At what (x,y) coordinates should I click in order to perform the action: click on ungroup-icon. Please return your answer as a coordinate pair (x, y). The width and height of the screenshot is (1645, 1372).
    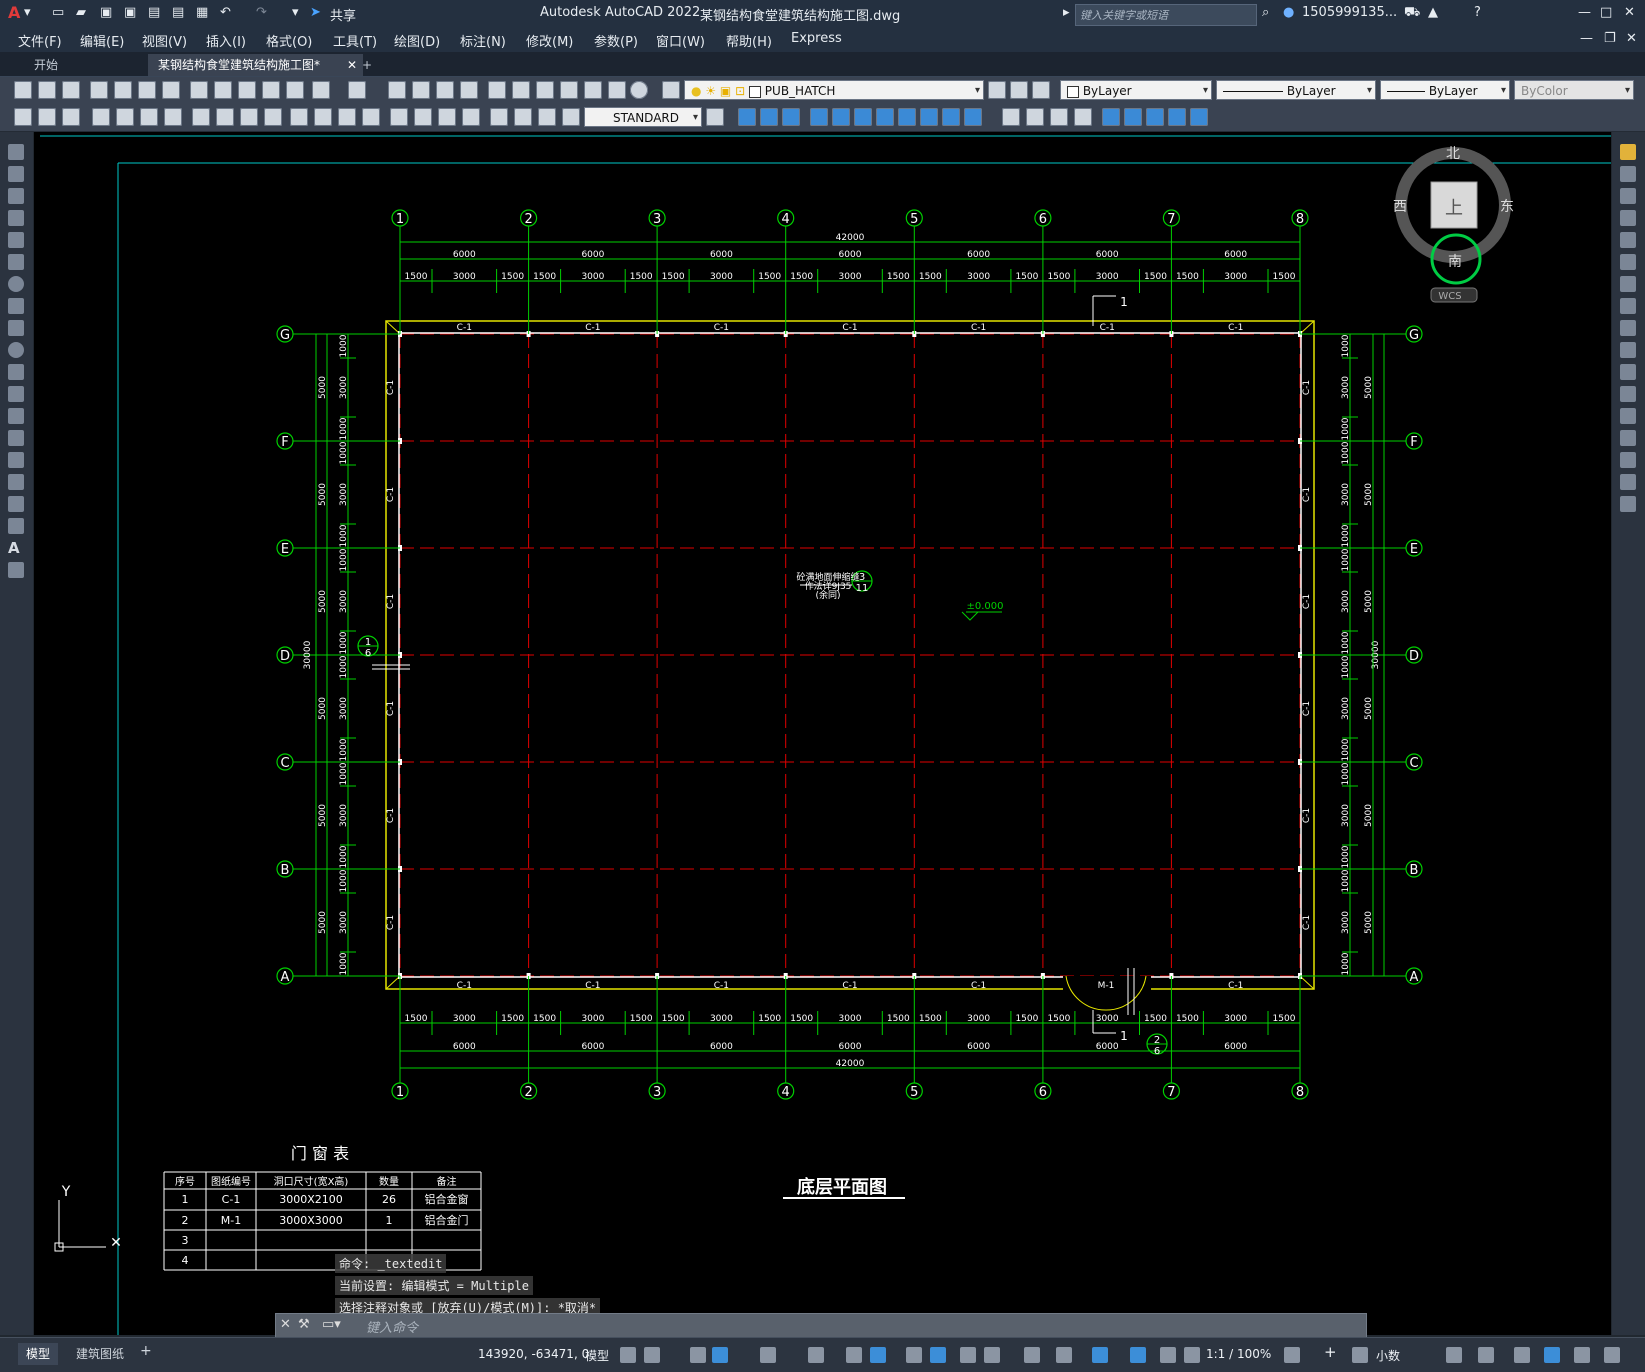
    Looking at the image, I should click on (1199, 117).